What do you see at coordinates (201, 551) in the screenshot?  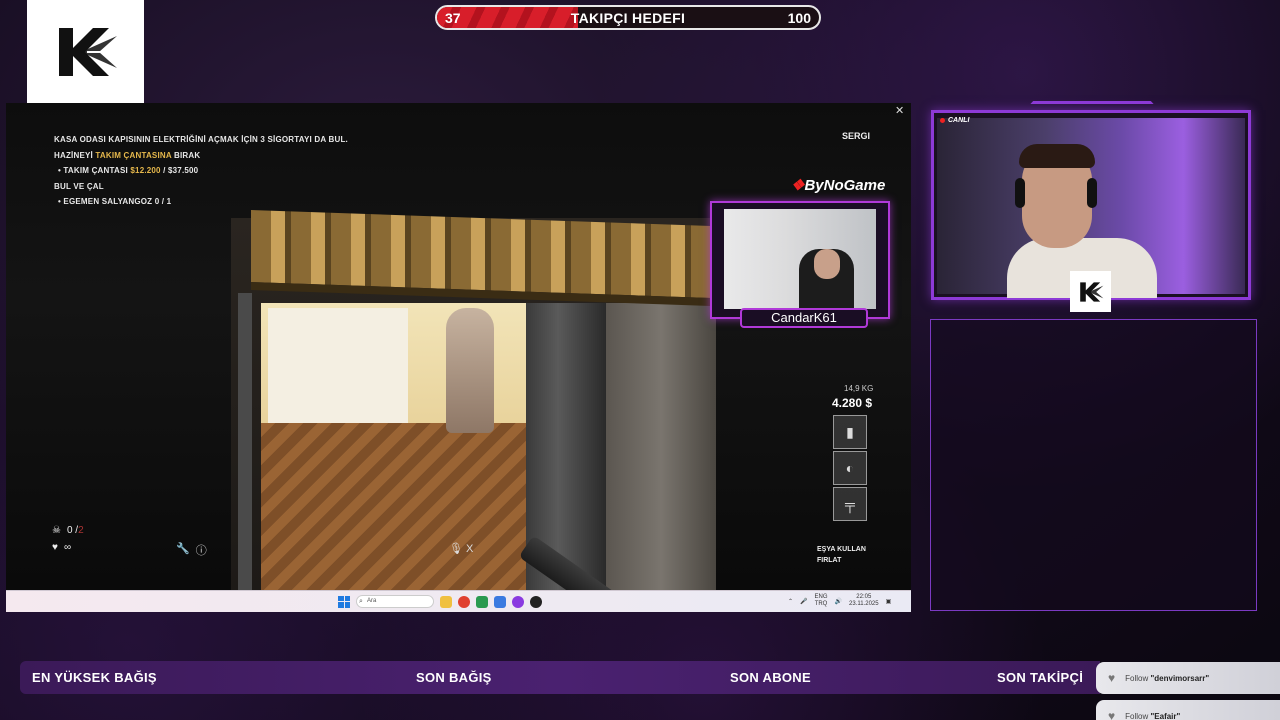 I see `info-icon: ⓘ` at bounding box center [201, 551].